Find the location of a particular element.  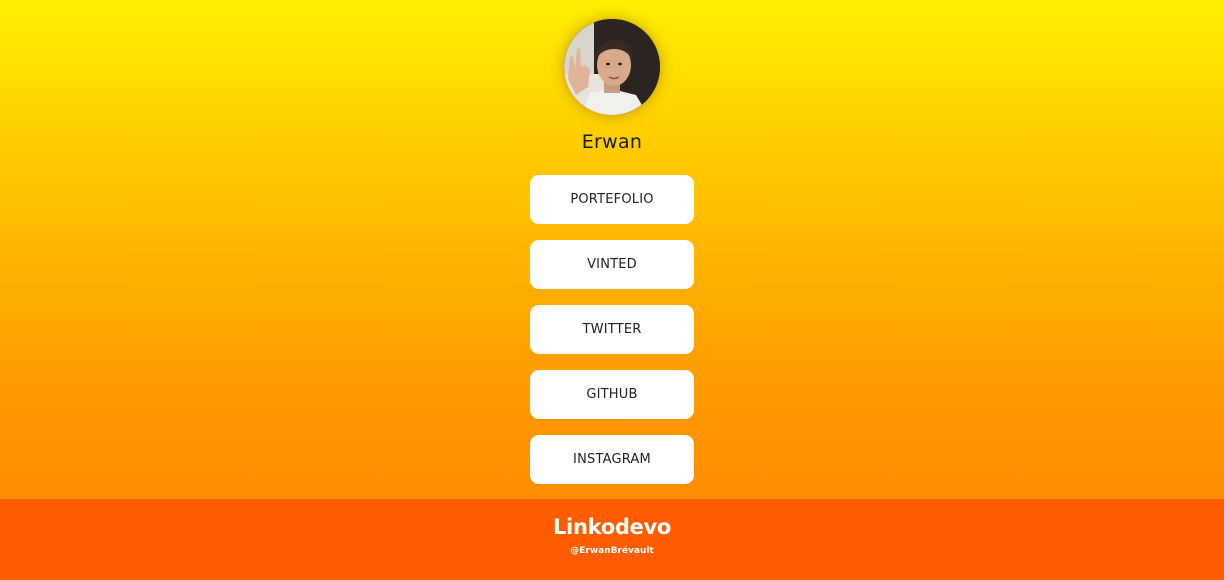

profile-photo-icon is located at coordinates (612, 67).